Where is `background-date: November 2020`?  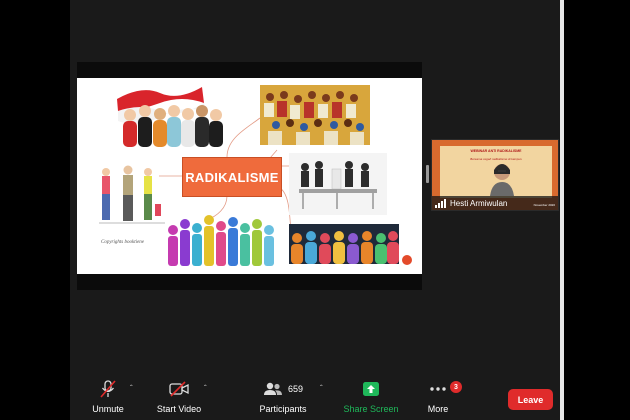
background-date: November 2020 is located at coordinates (544, 205).